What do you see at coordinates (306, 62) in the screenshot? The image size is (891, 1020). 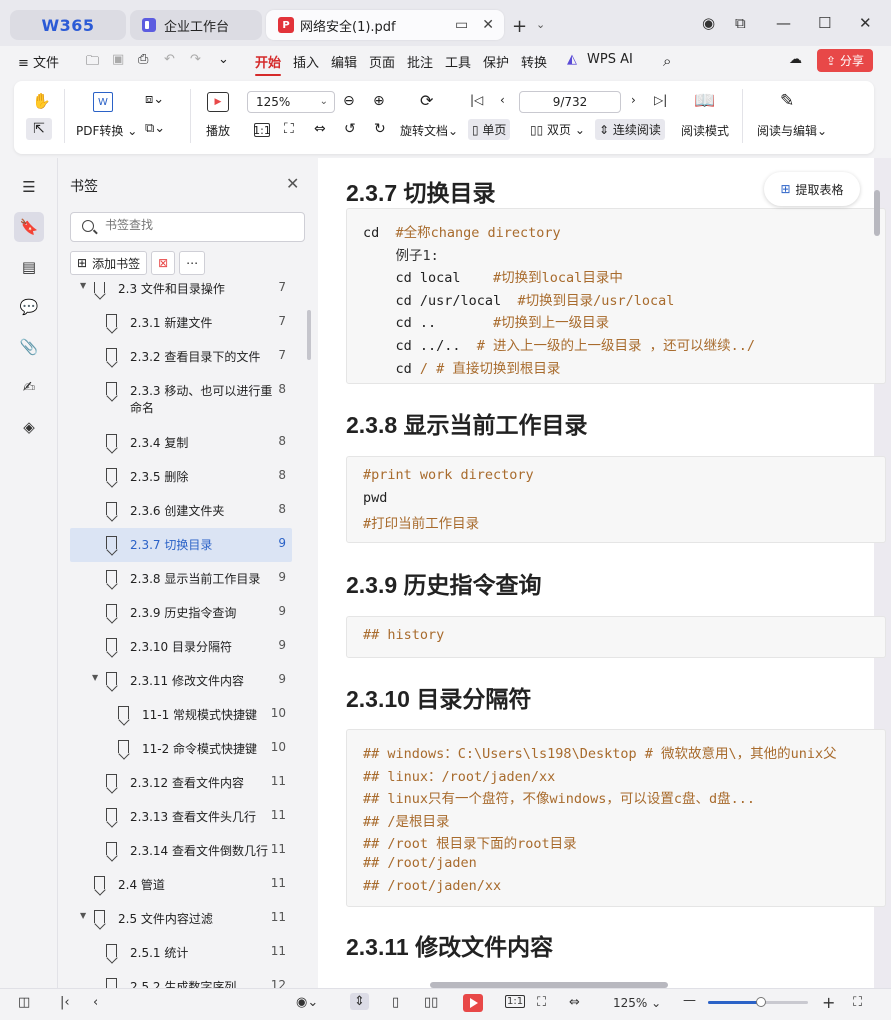 I see `menu-insert: 插入` at bounding box center [306, 62].